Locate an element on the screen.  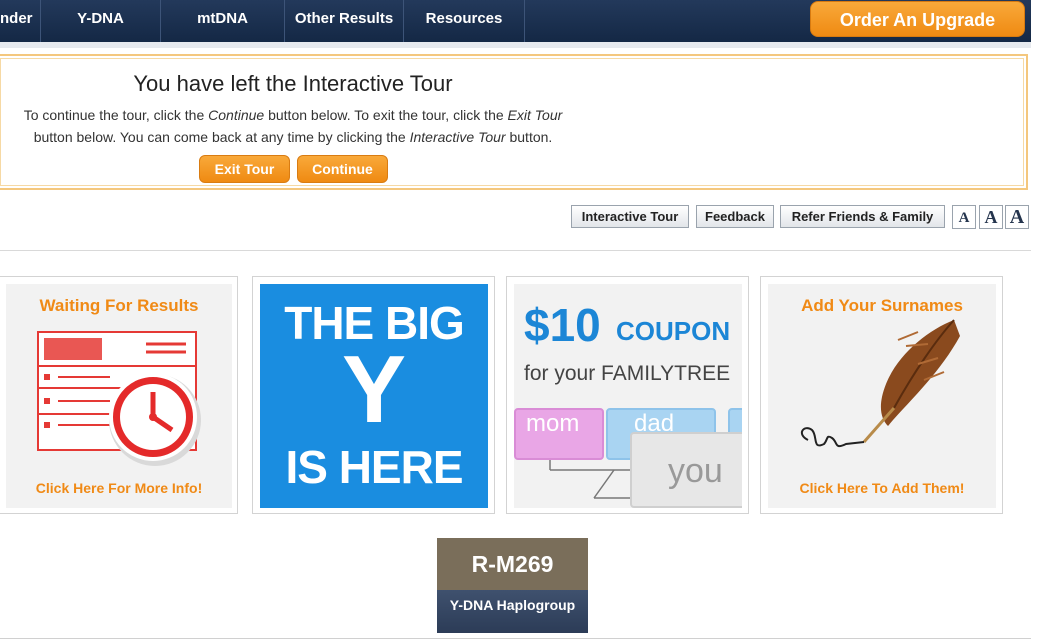
haplogroup-value: R-M269 is located at coordinates (512, 564).